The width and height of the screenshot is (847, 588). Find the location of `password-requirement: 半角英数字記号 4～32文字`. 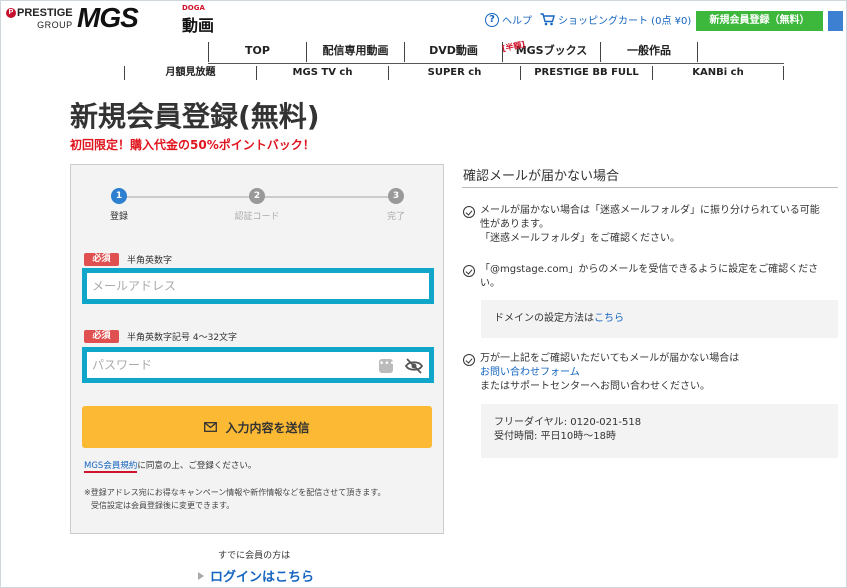

password-requirement: 半角英数字記号 4～32文字 is located at coordinates (182, 338).